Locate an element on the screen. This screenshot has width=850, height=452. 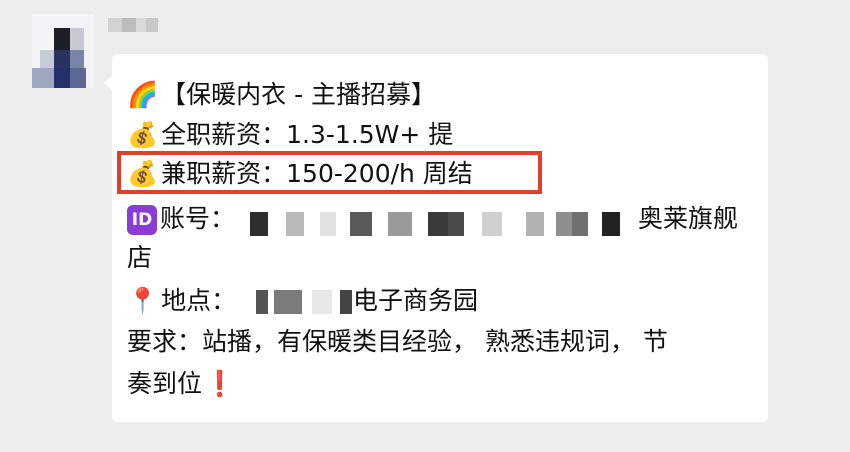
title-line: 🌈 【保暖内衣 - 主播招募】 is located at coordinates (281, 95).